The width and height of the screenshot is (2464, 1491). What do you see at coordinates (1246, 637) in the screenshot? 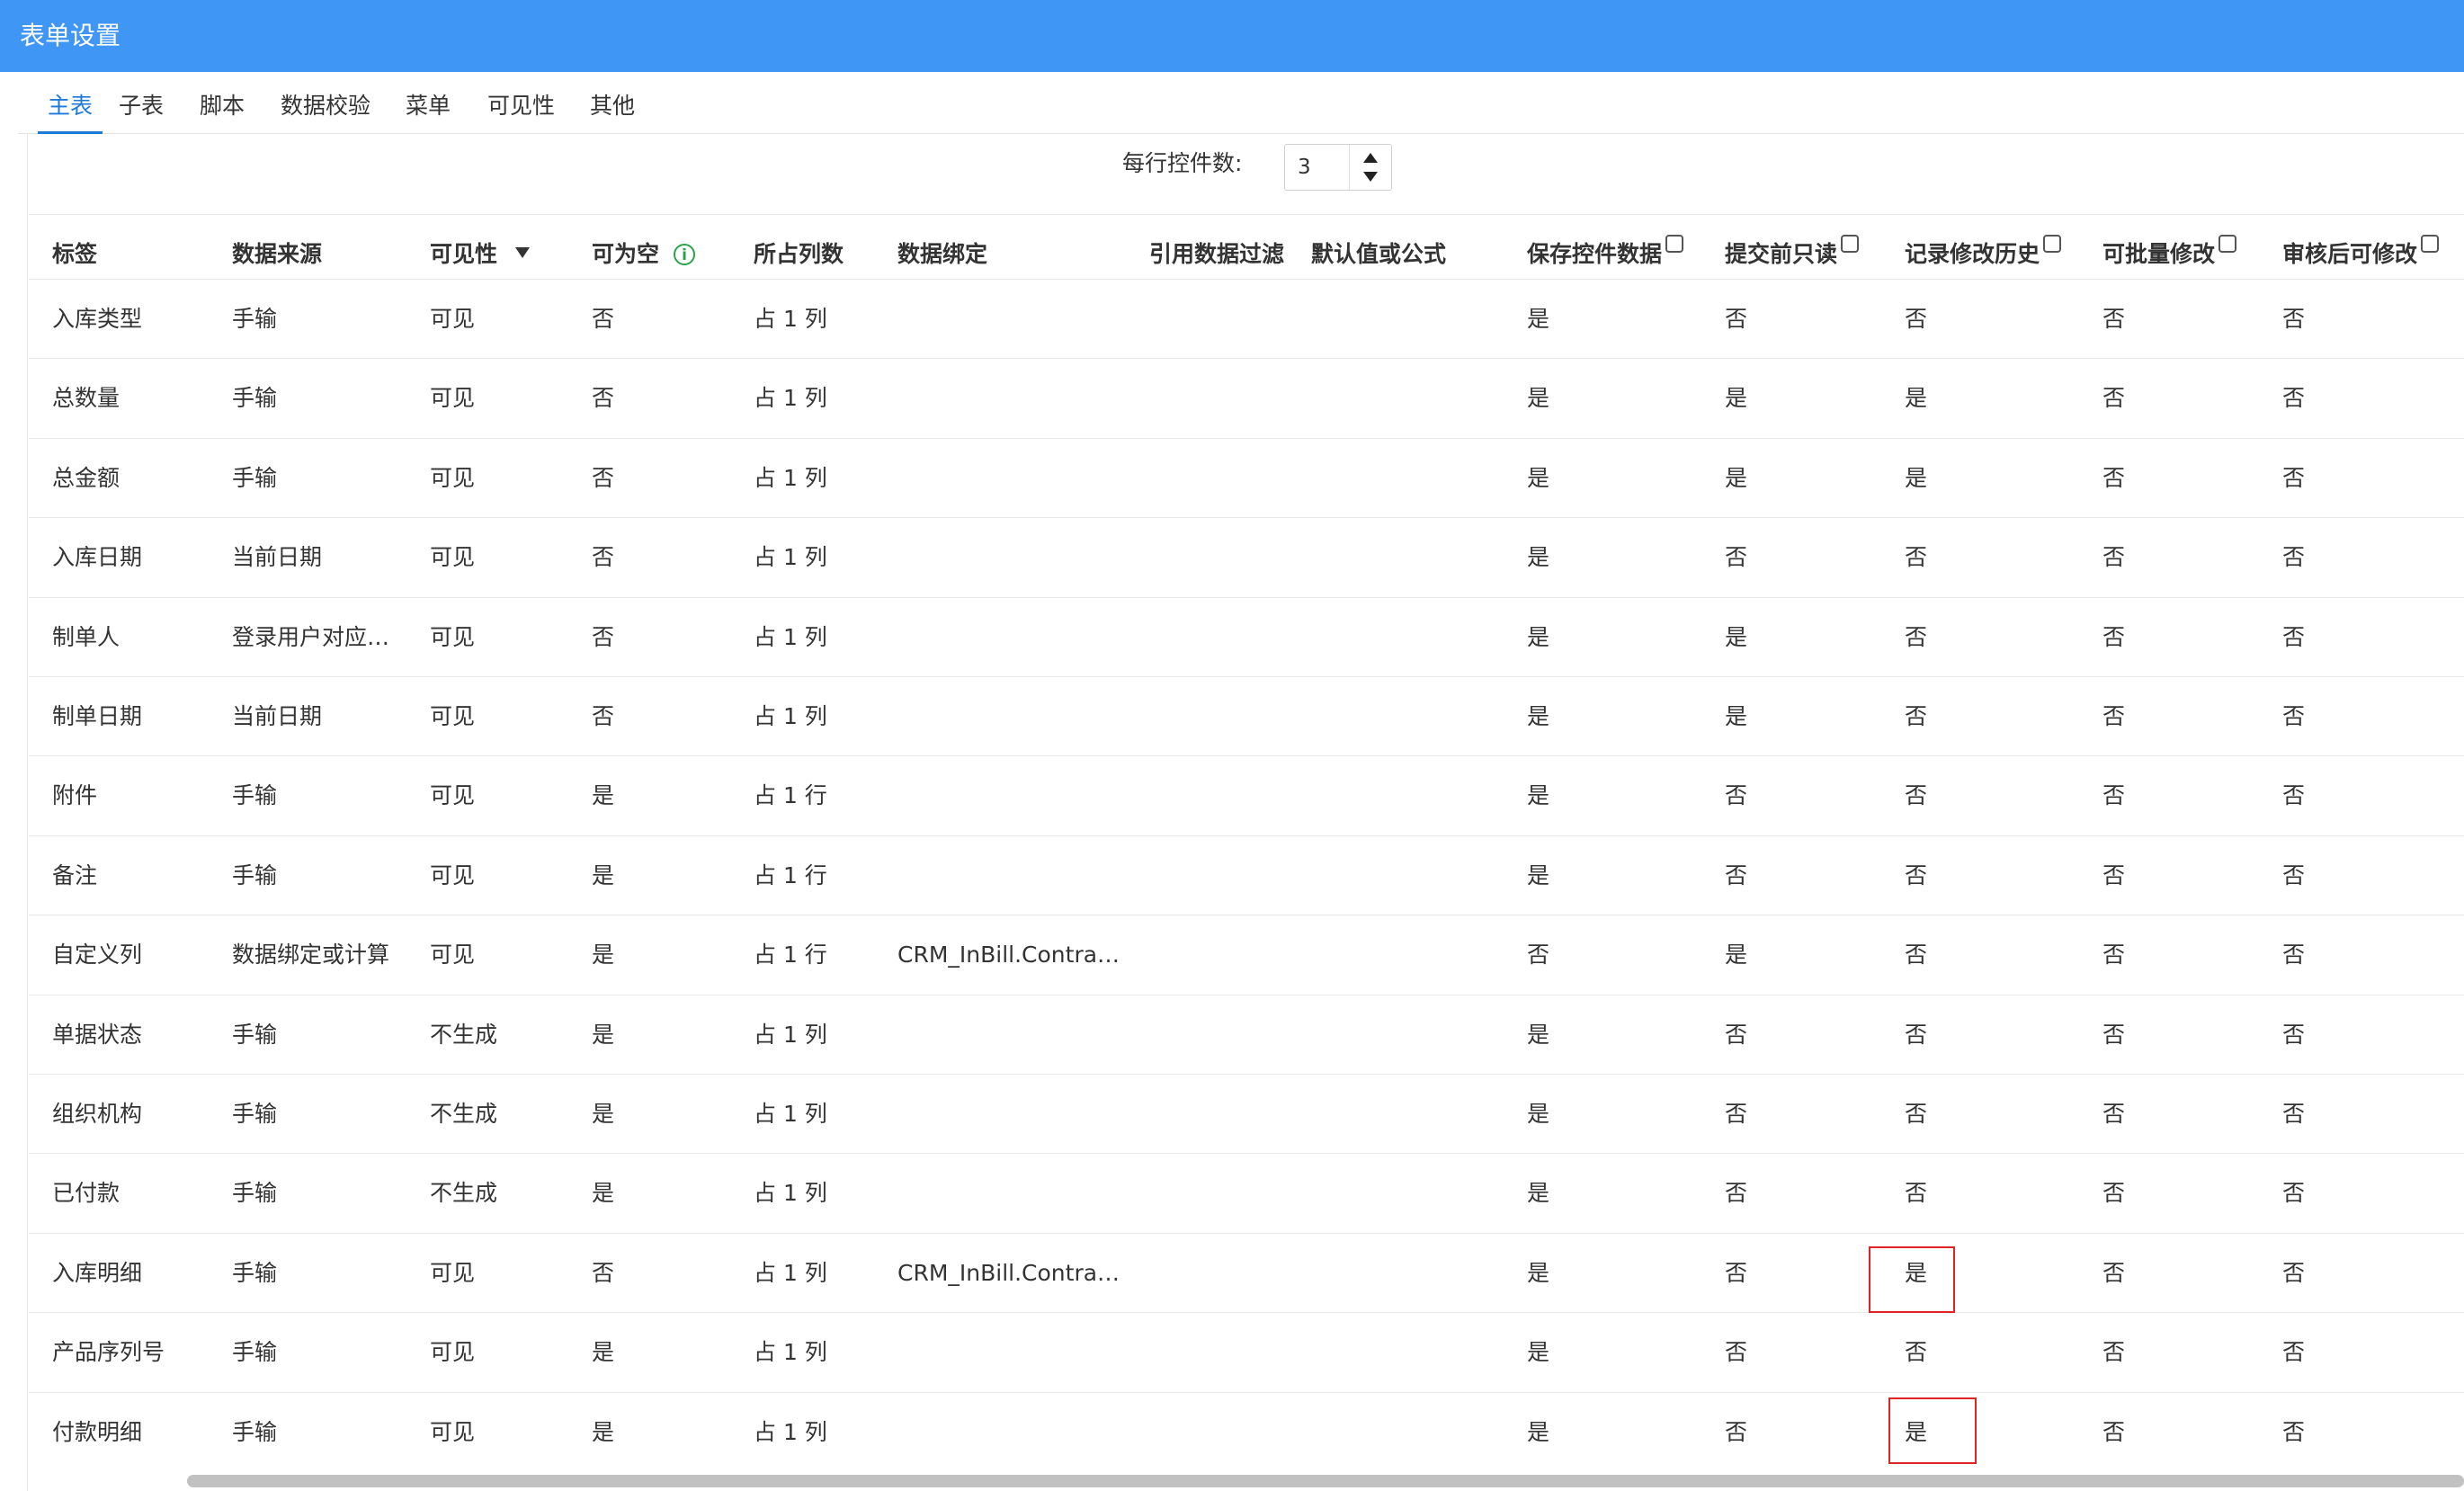
I see `table-row: 制单人 登录用户对应… 可见 否 占 1 列 是 是 否 否 否` at bounding box center [1246, 637].